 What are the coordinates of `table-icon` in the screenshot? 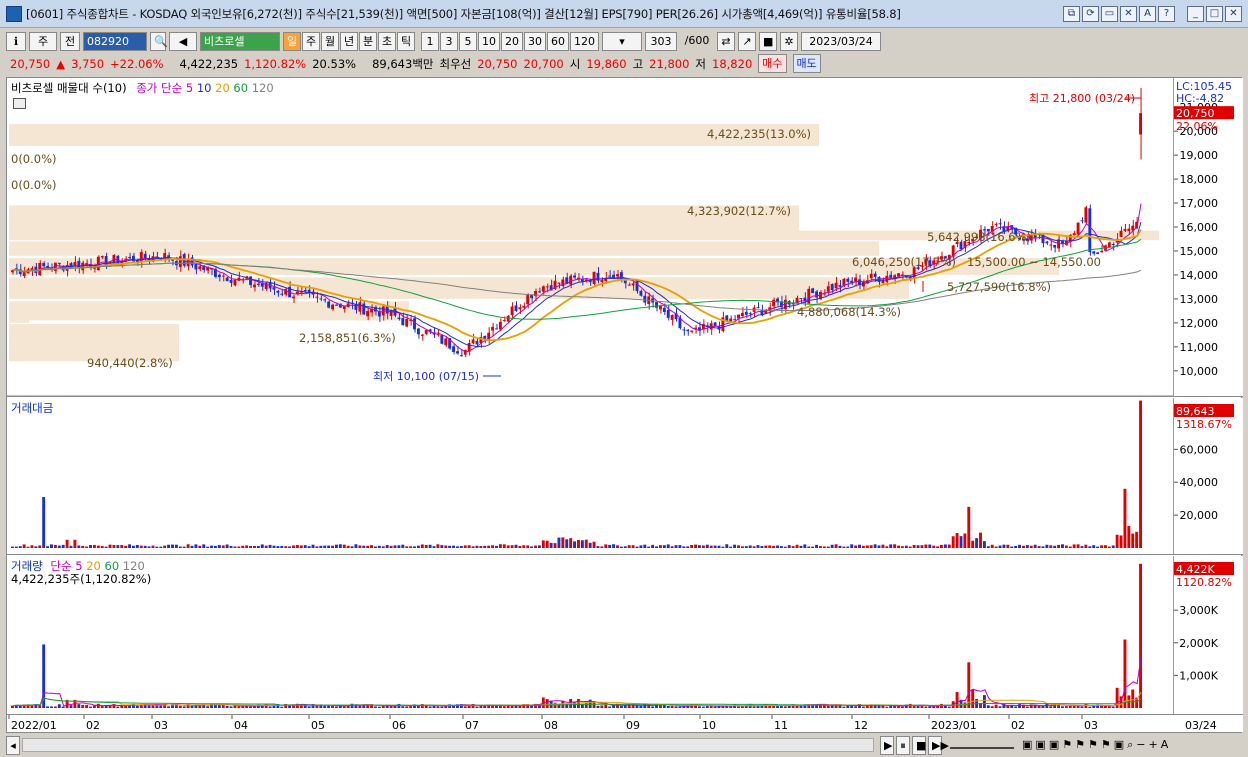 It's located at (19, 103).